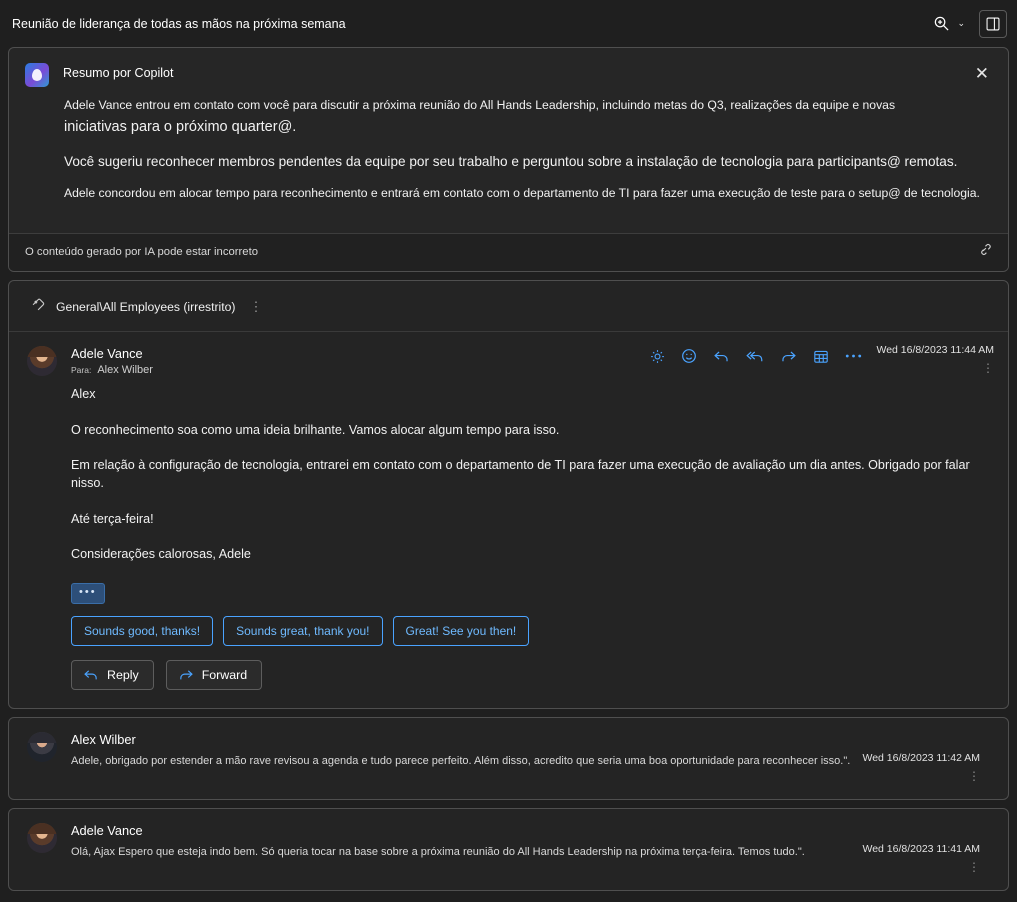 This screenshot has height=902, width=1017. I want to click on message-paragraph: Considerações calorosas, Adele, so click(161, 554).